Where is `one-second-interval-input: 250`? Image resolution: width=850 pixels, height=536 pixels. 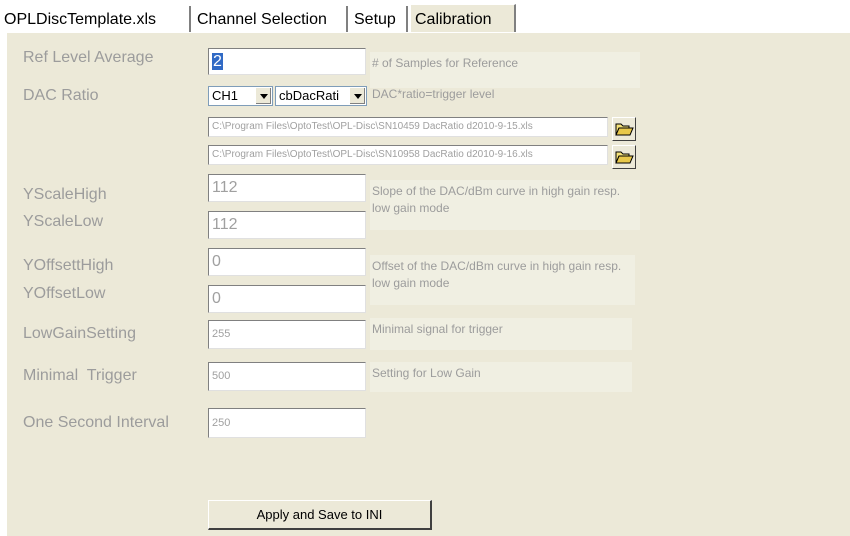
one-second-interval-input: 250 is located at coordinates (287, 423).